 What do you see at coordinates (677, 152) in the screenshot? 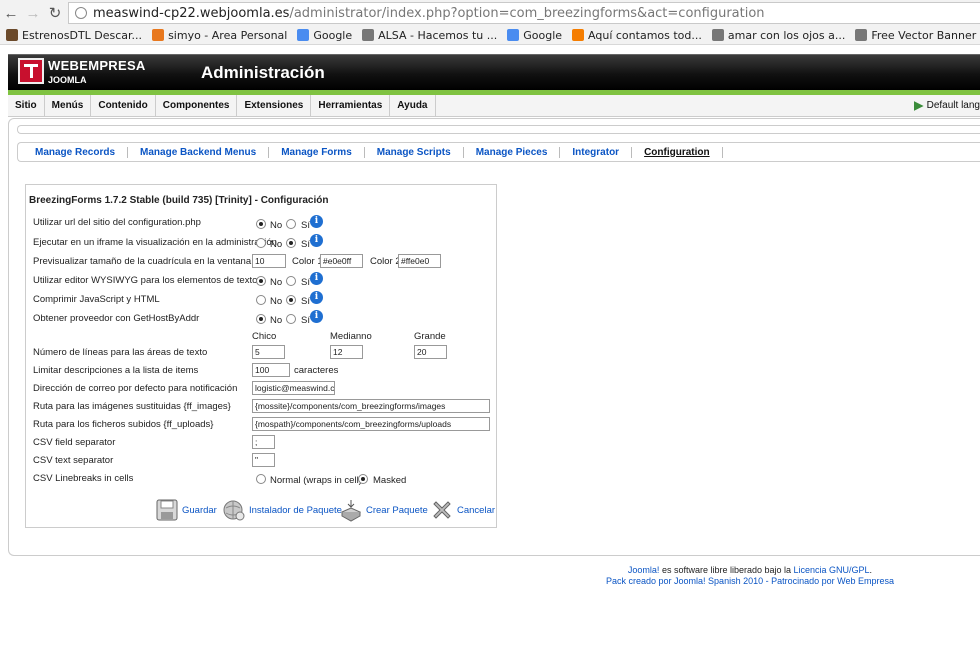
I see `tab-configuration: Configuration` at bounding box center [677, 152].